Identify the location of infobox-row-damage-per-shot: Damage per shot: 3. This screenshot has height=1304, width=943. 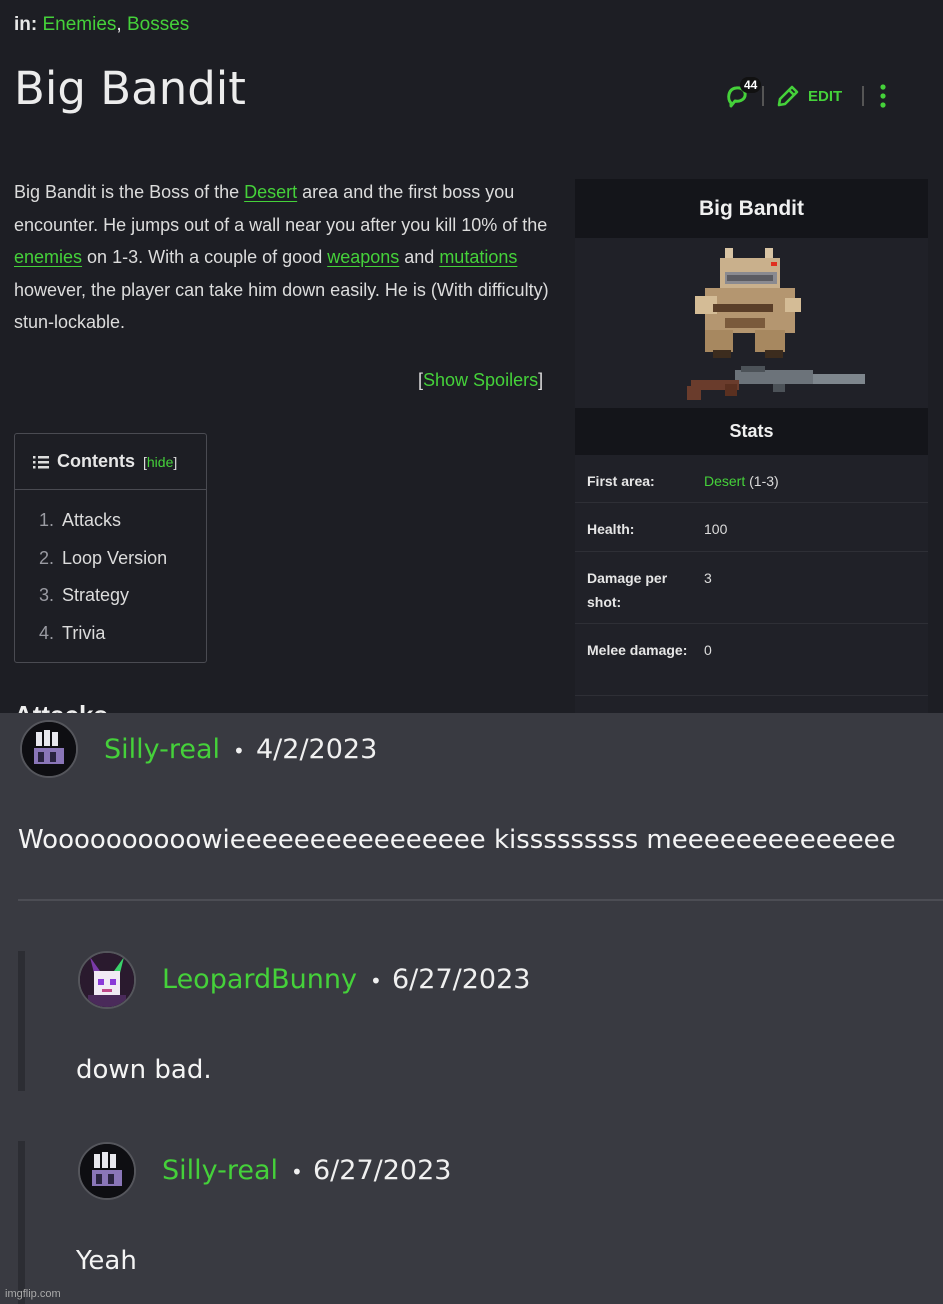
(751, 588).